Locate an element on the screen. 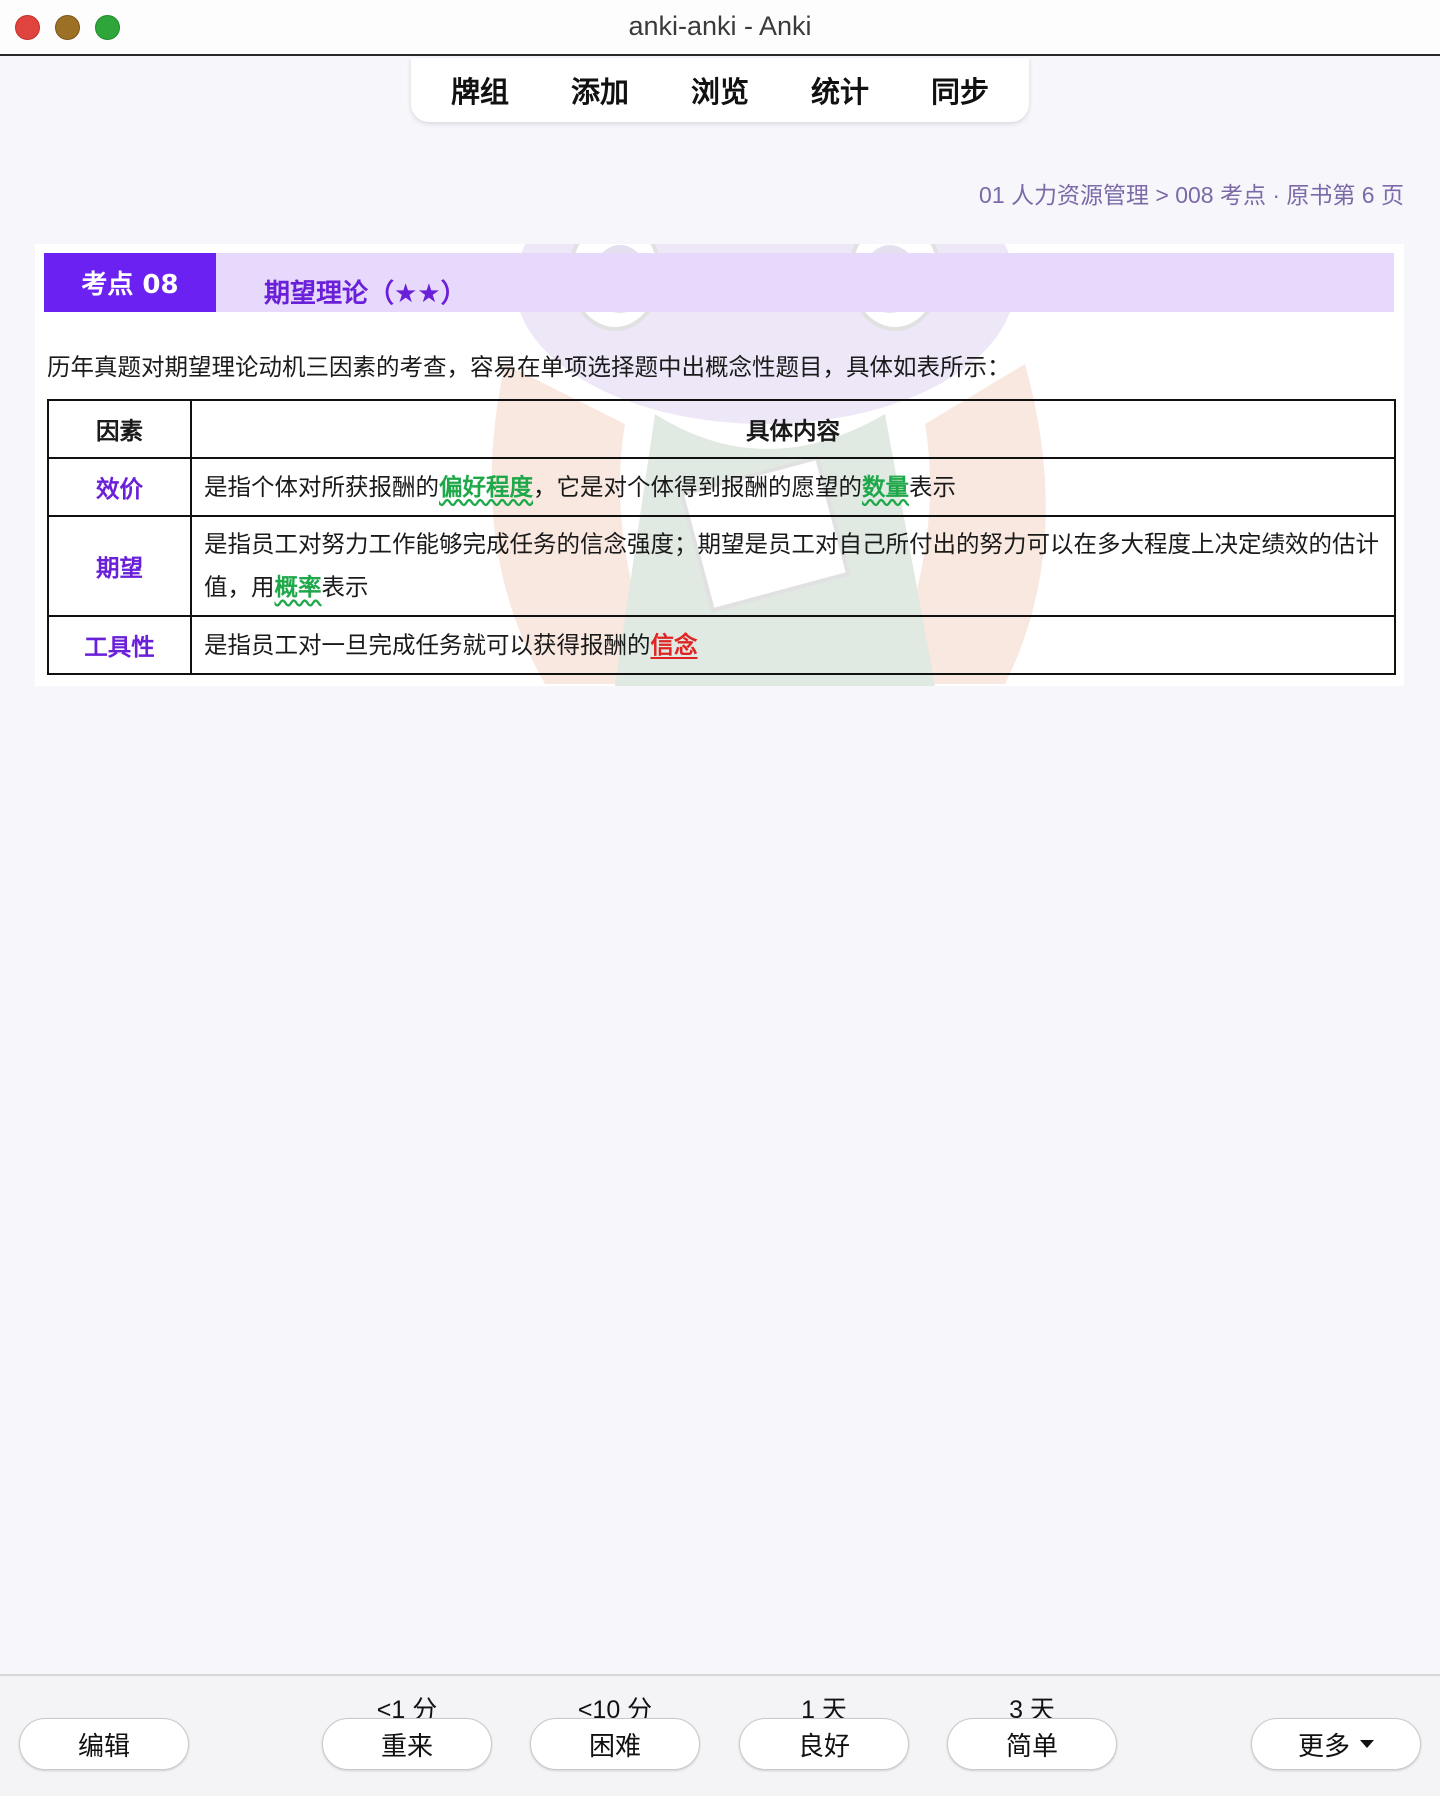  highlight-keyword: 概率 is located at coordinates (298, 587).